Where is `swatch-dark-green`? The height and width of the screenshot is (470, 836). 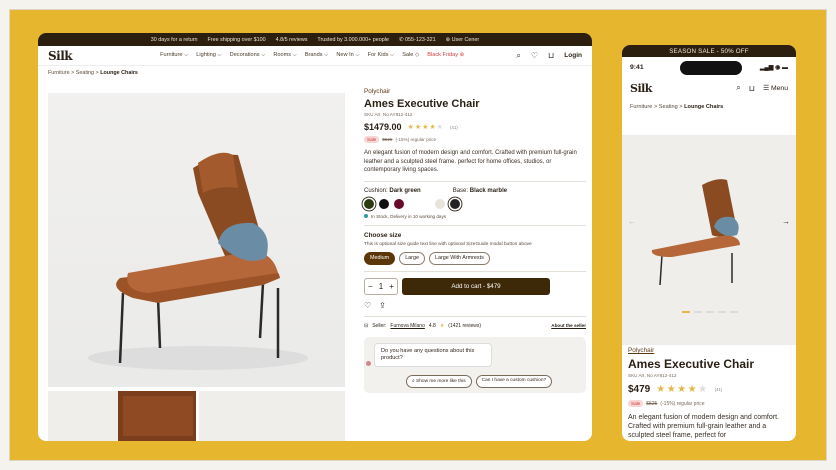 swatch-dark-green is located at coordinates (369, 203).